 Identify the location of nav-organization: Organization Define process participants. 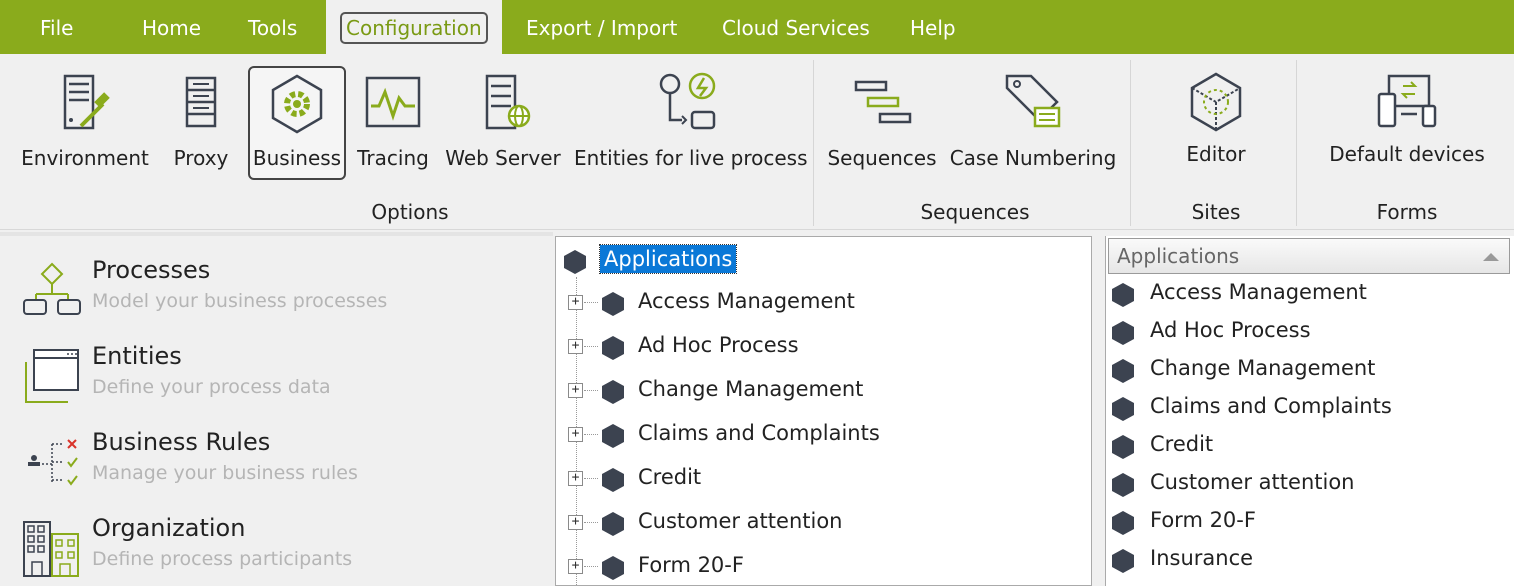
(282, 550).